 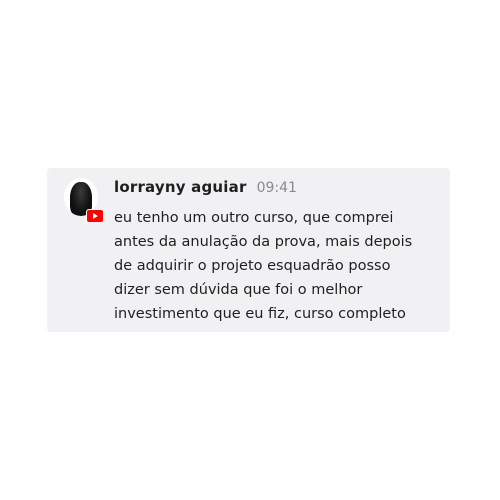 I want to click on comment-time: 09:41, so click(x=276, y=188).